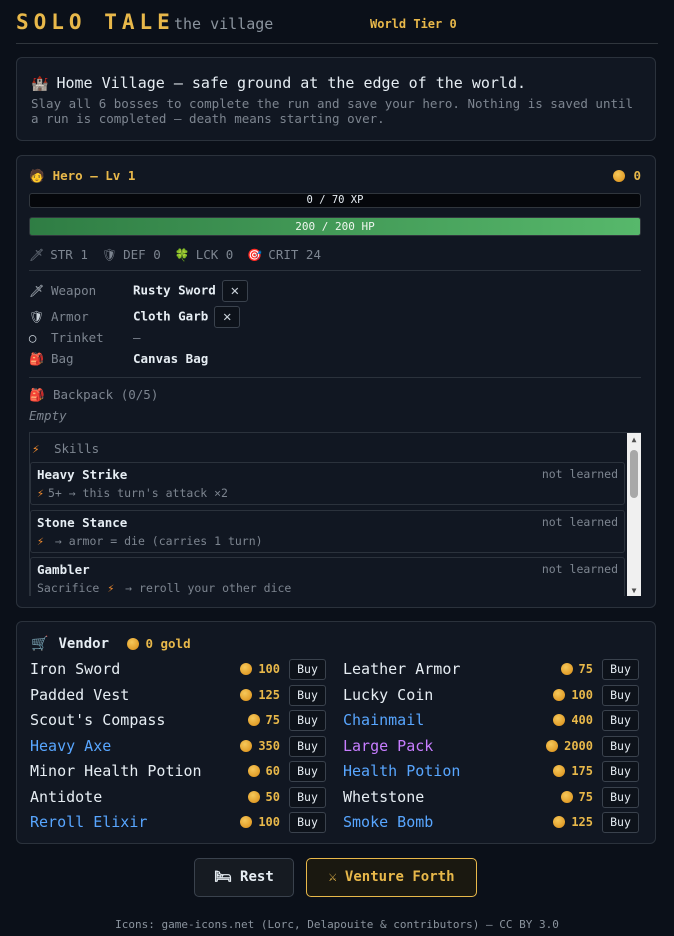 The height and width of the screenshot is (936, 674). What do you see at coordinates (391, 877) in the screenshot?
I see `venture-forth-button: ⚔ Venture Forth` at bounding box center [391, 877].